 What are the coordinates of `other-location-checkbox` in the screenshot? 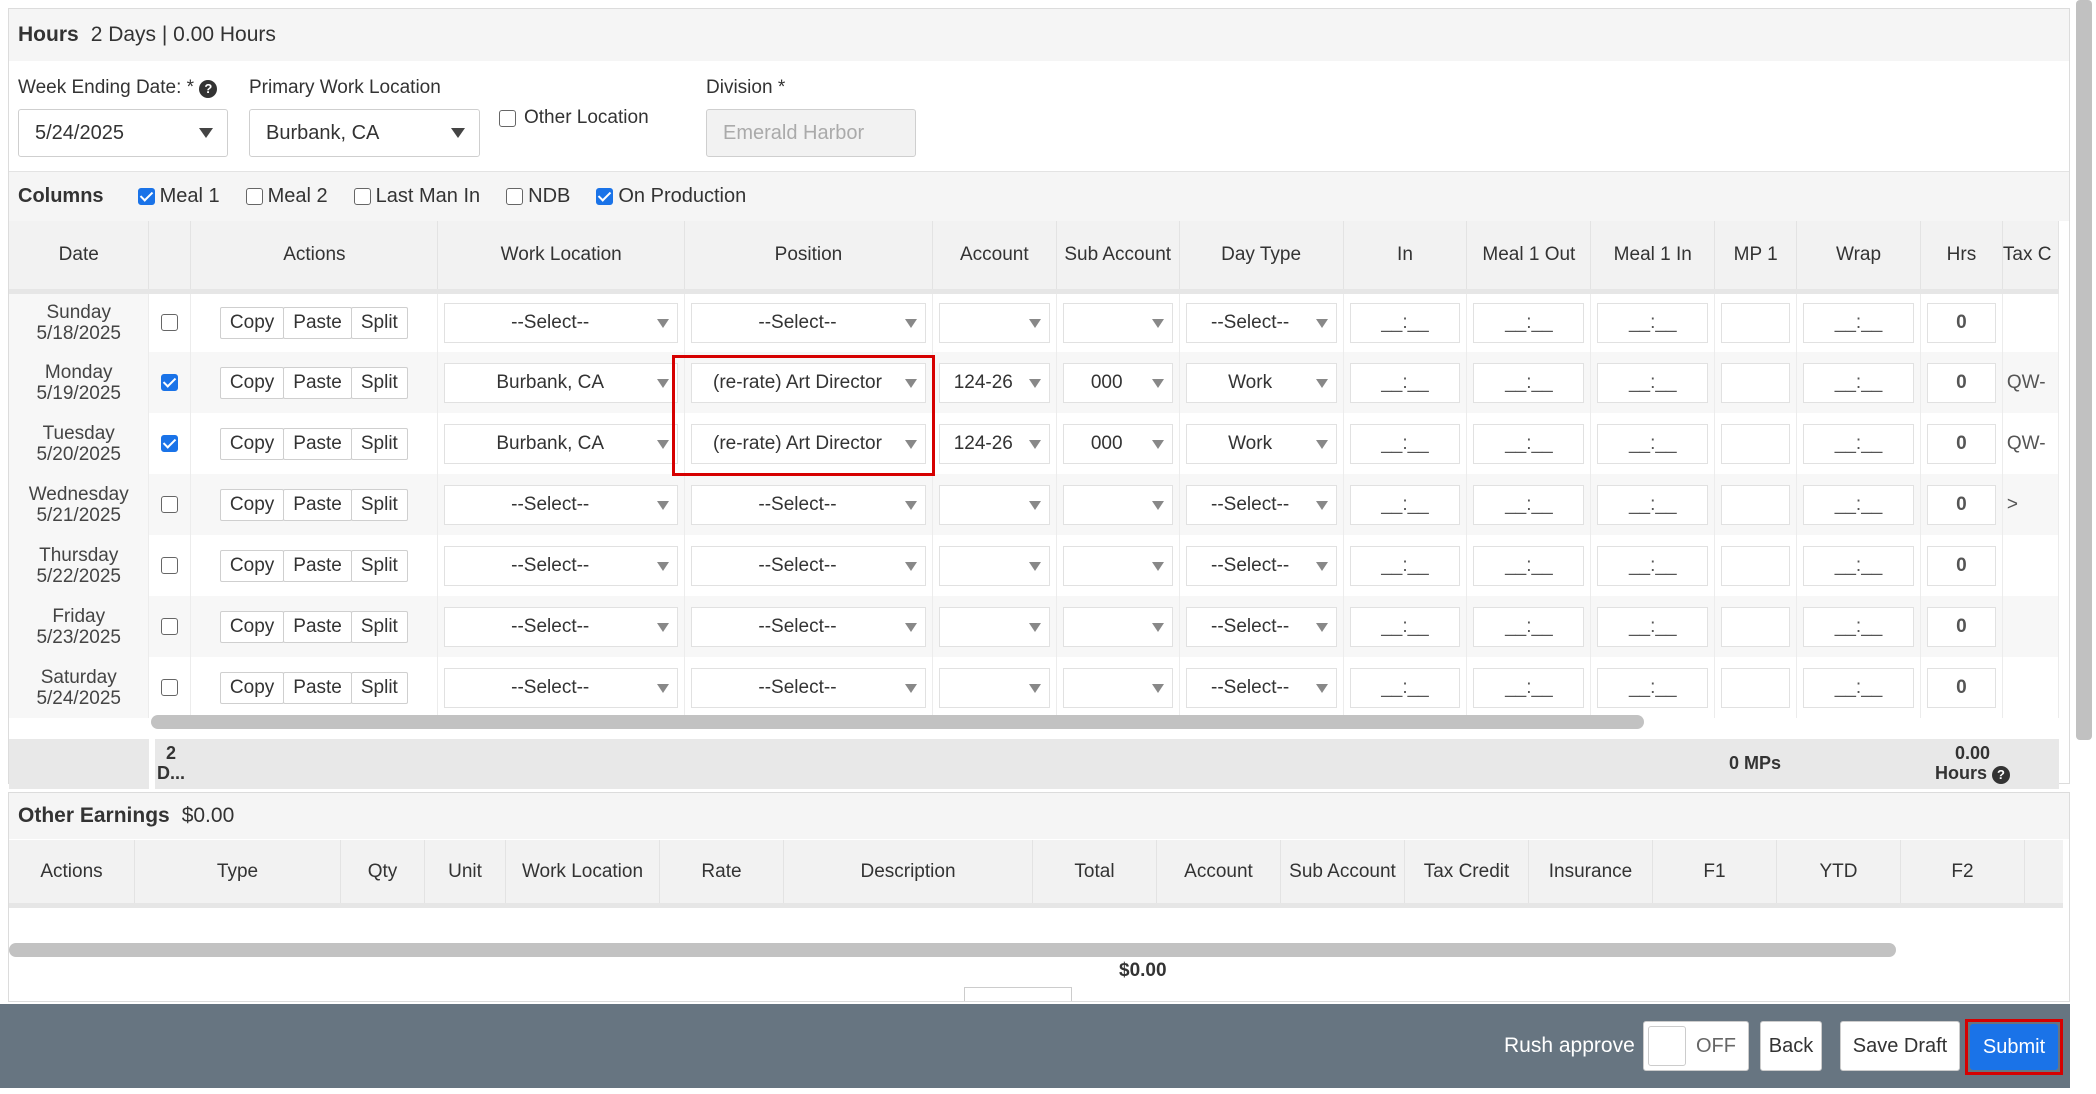 It's located at (507, 118).